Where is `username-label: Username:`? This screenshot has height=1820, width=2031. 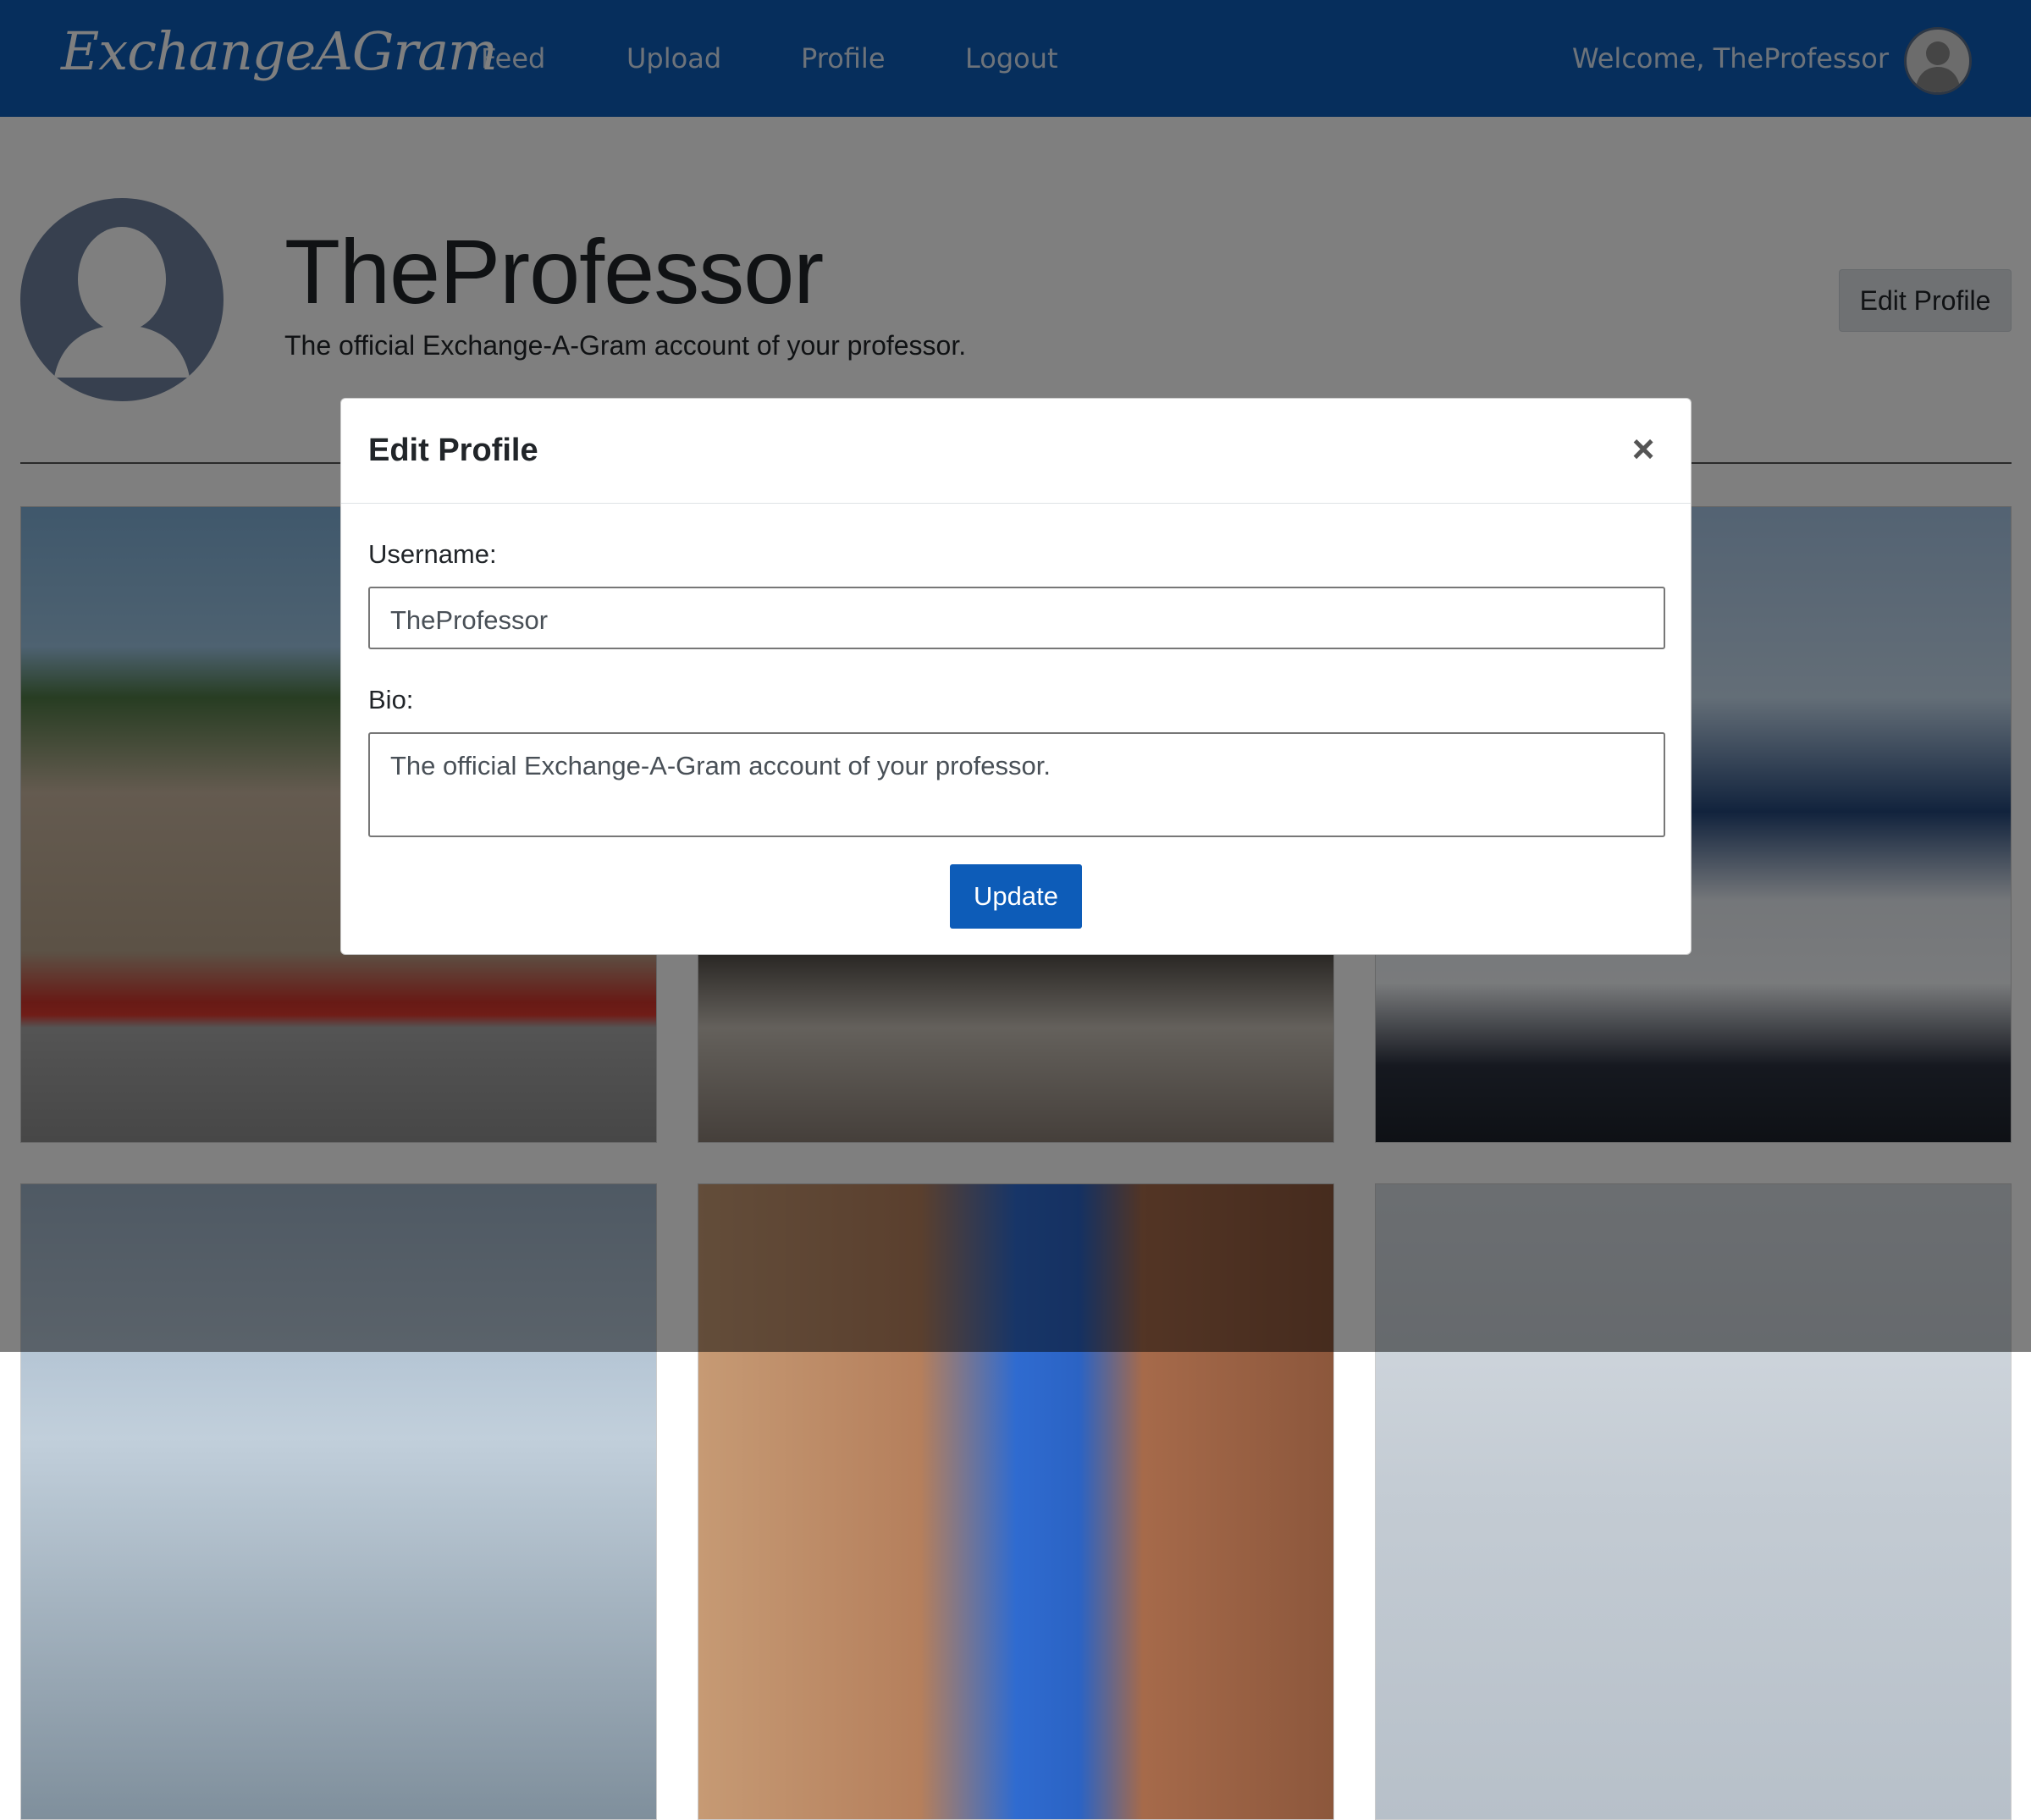
username-label: Username: is located at coordinates (432, 554).